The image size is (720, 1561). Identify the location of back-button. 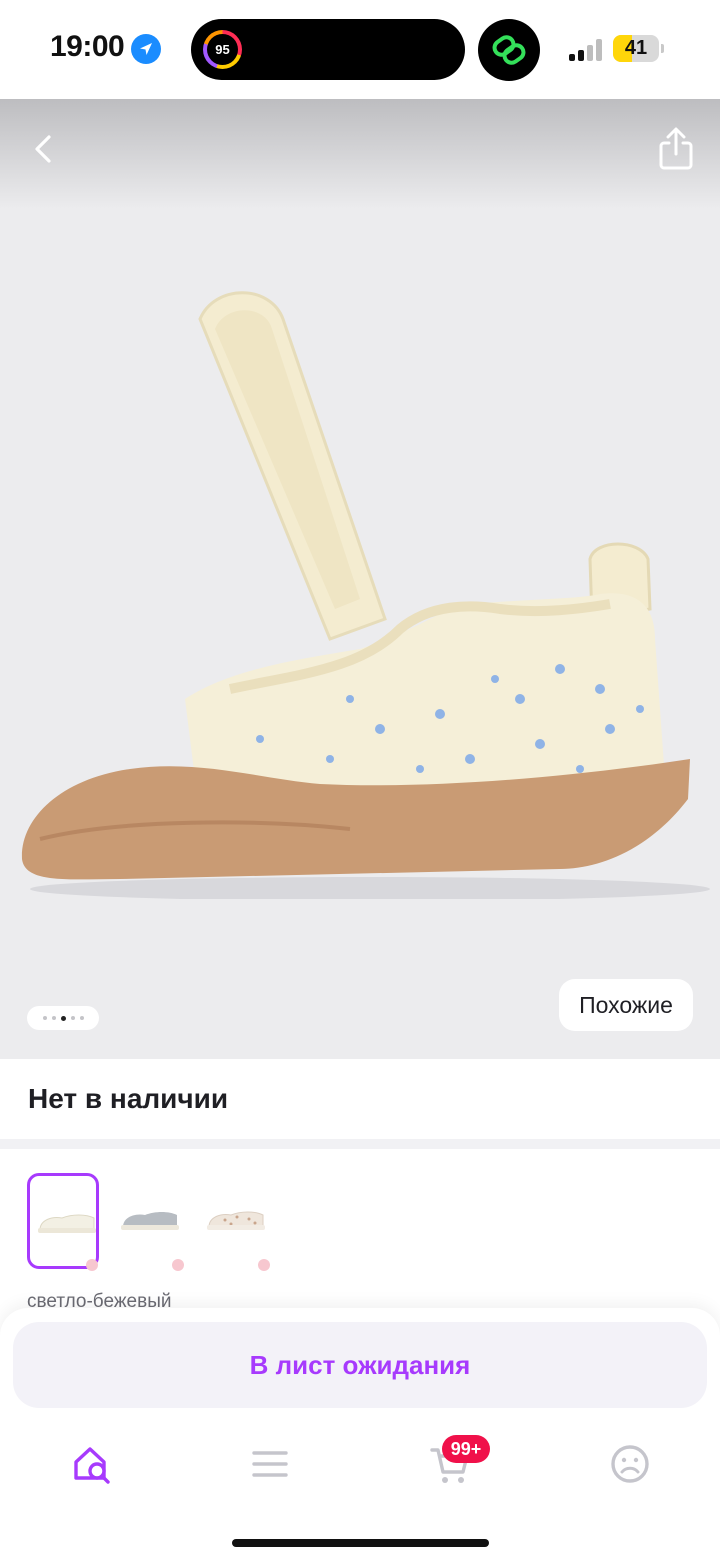
(44, 149).